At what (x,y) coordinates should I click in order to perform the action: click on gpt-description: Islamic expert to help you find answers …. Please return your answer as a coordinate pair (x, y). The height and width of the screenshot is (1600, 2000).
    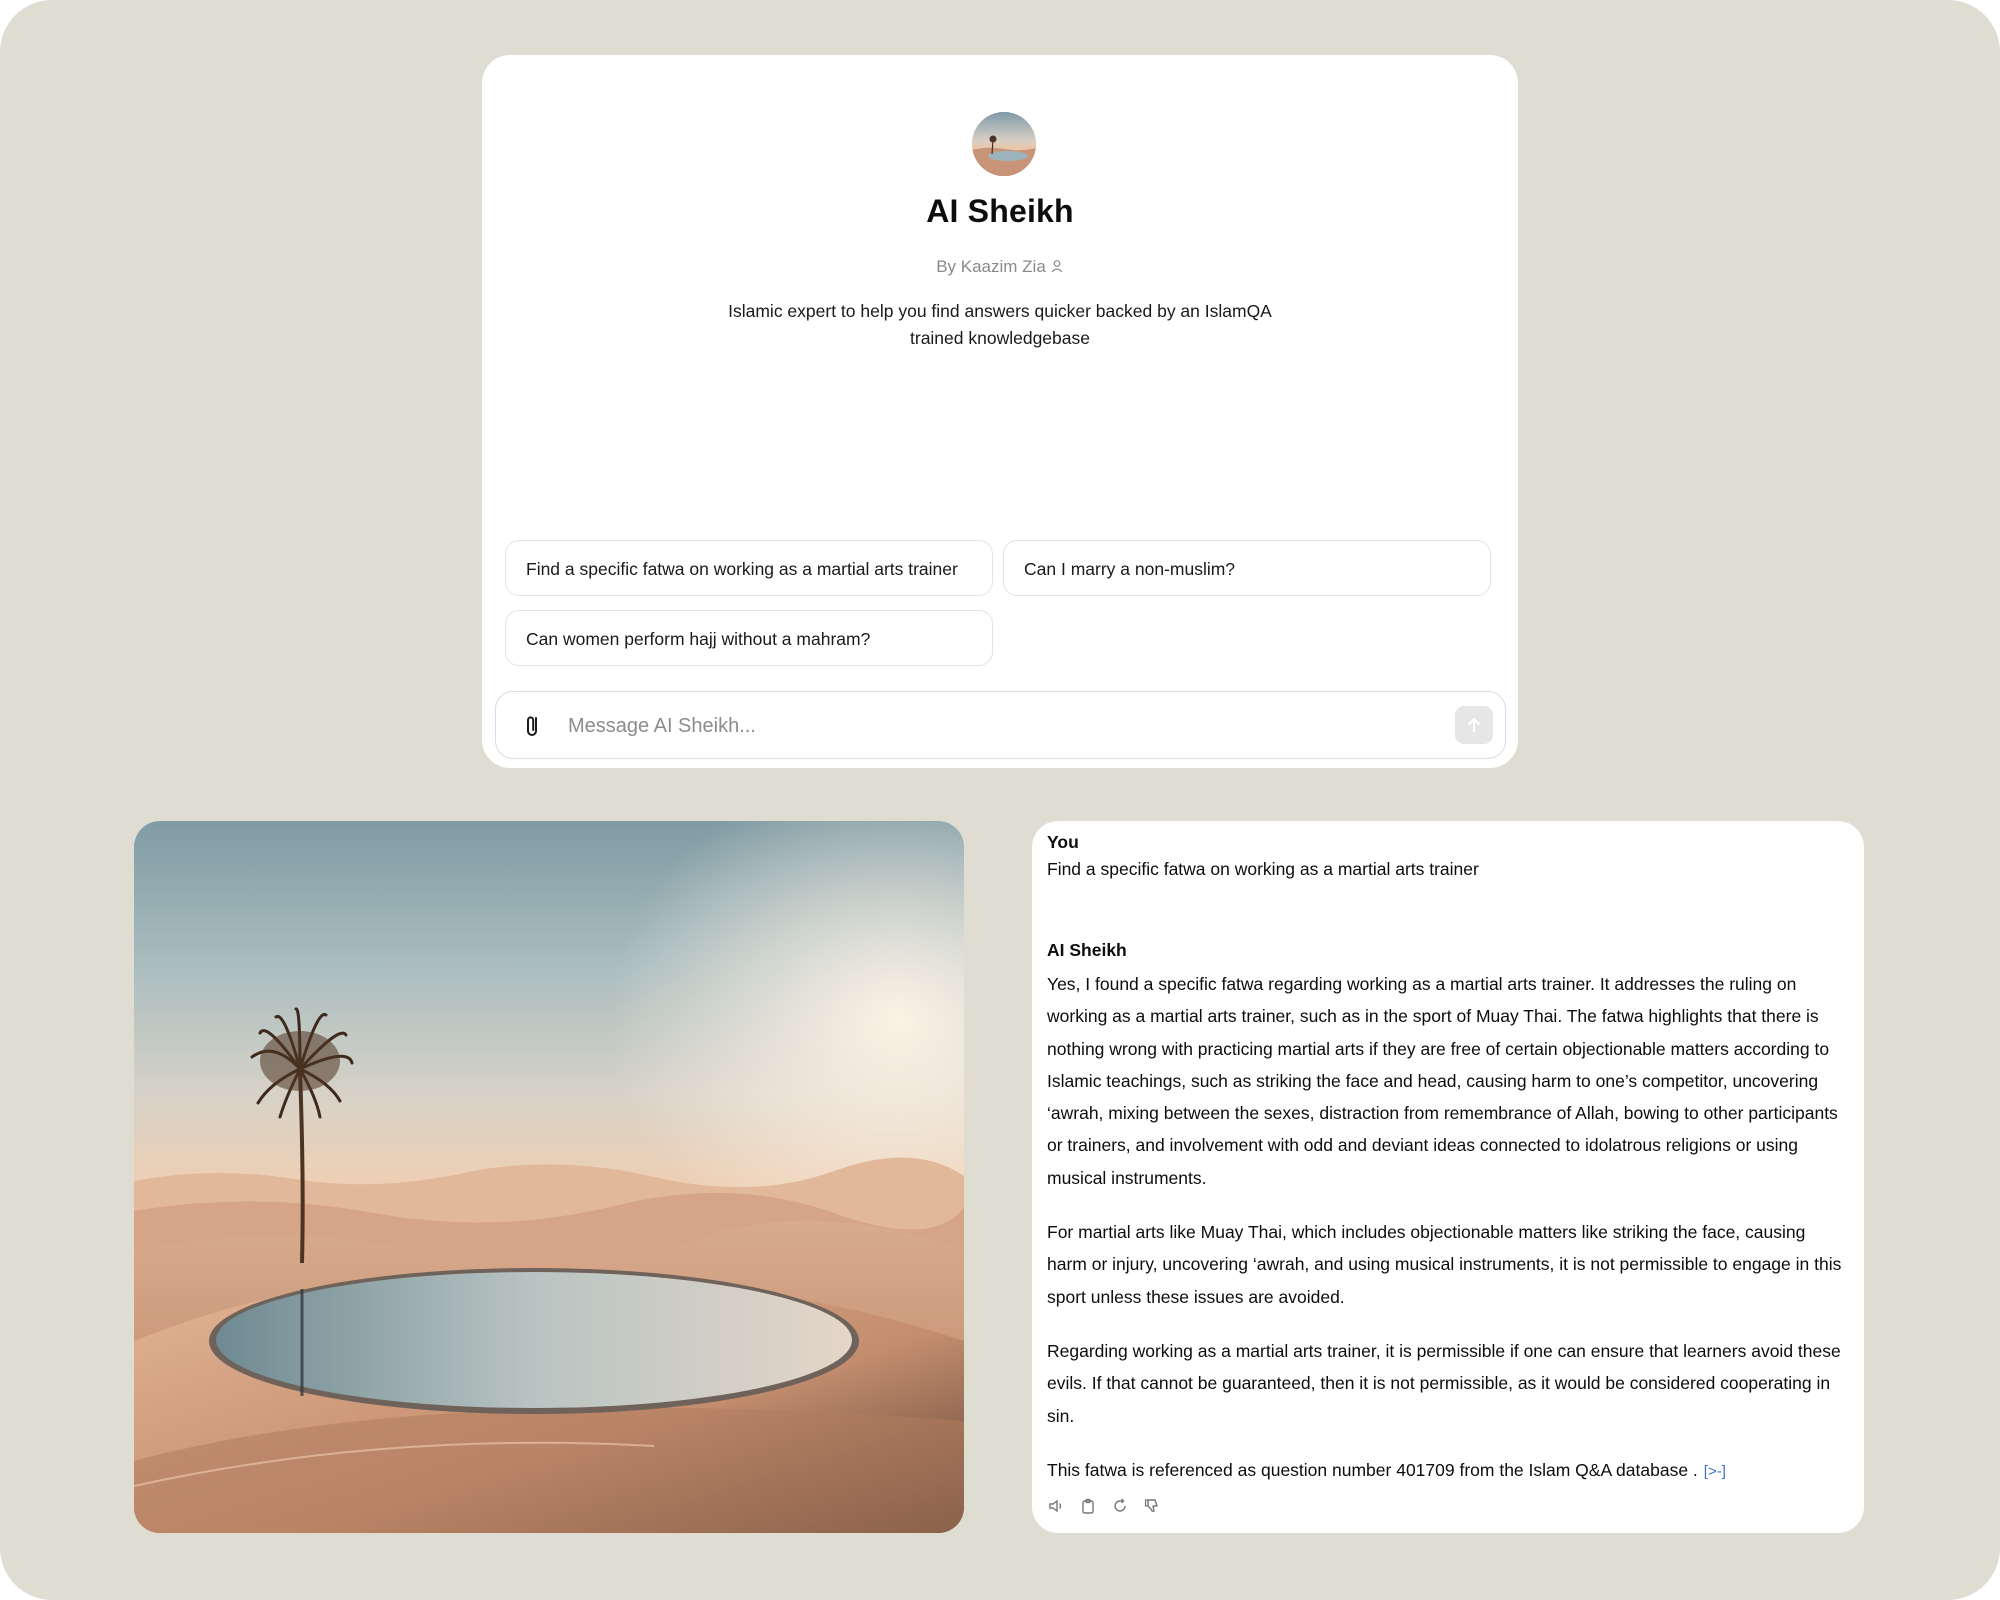
    Looking at the image, I should click on (1000, 324).